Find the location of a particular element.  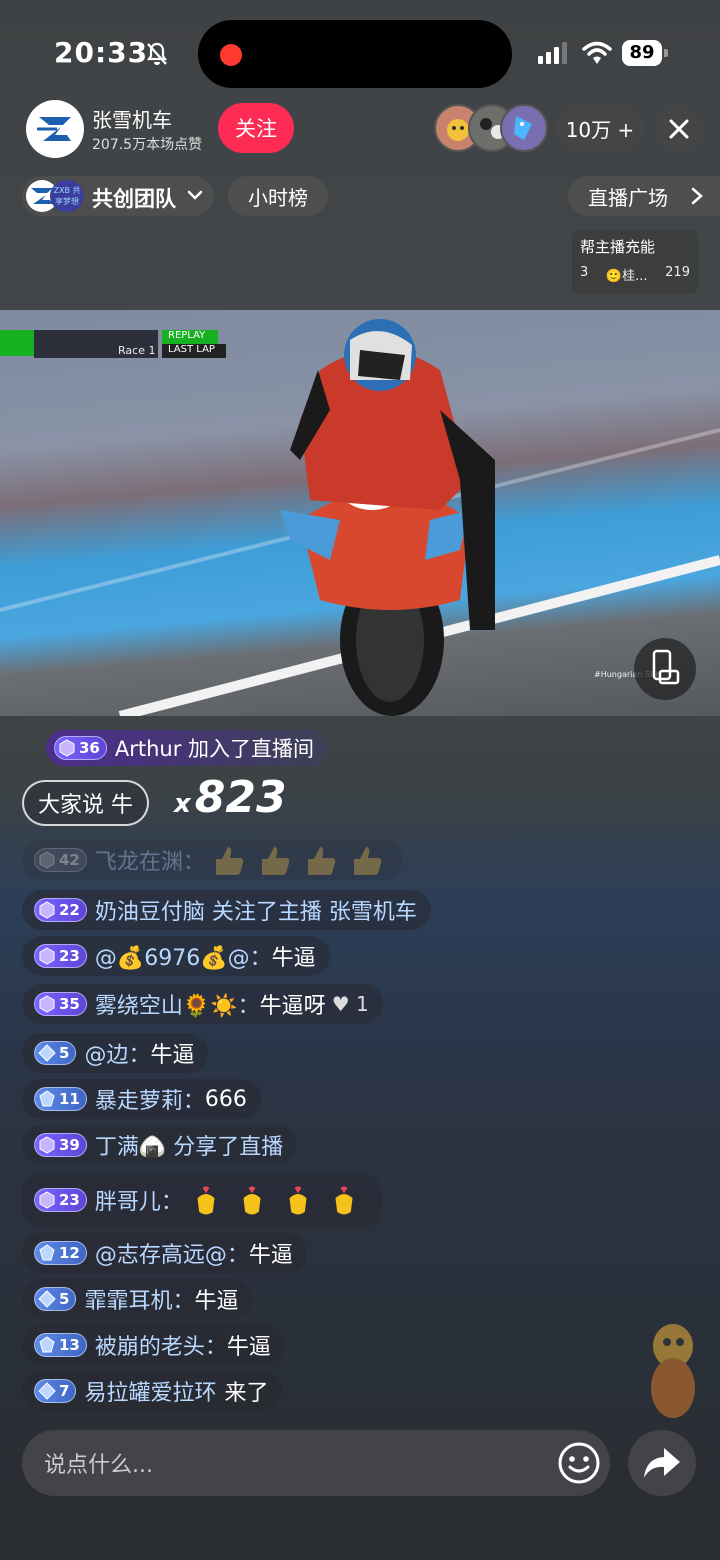

chat-username: 易拉罐爱拉环 is located at coordinates (150, 1391).